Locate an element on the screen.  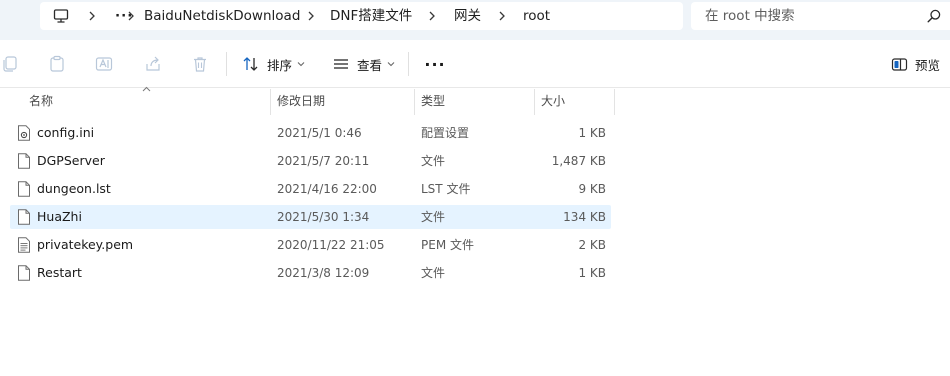
more-options-button: ··· is located at coordinates (435, 64).